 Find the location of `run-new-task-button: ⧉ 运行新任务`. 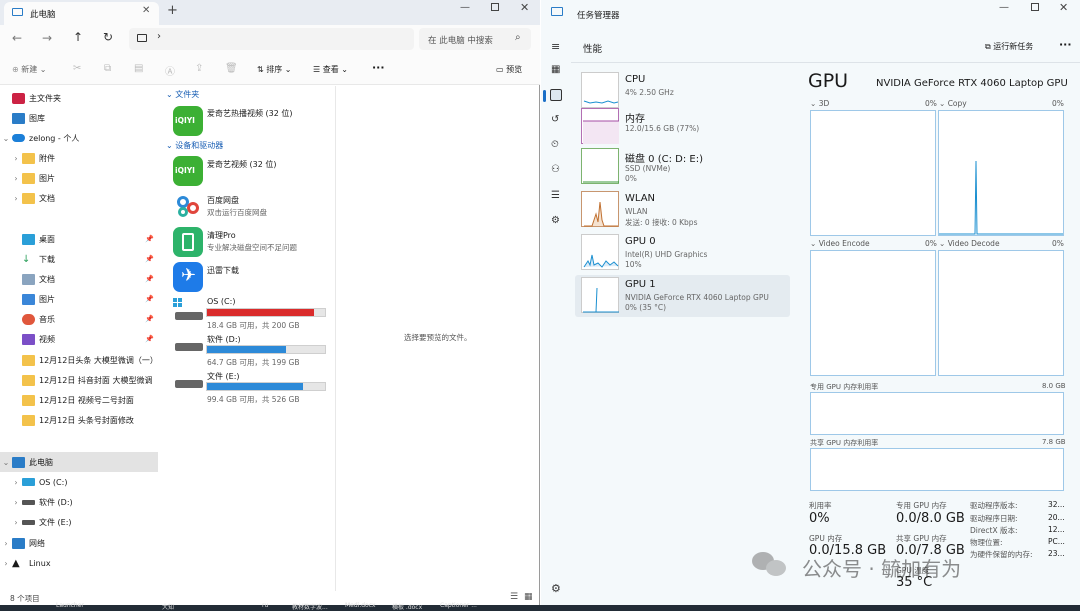

run-new-task-button: ⧉ 运行新任务 is located at coordinates (1009, 46).